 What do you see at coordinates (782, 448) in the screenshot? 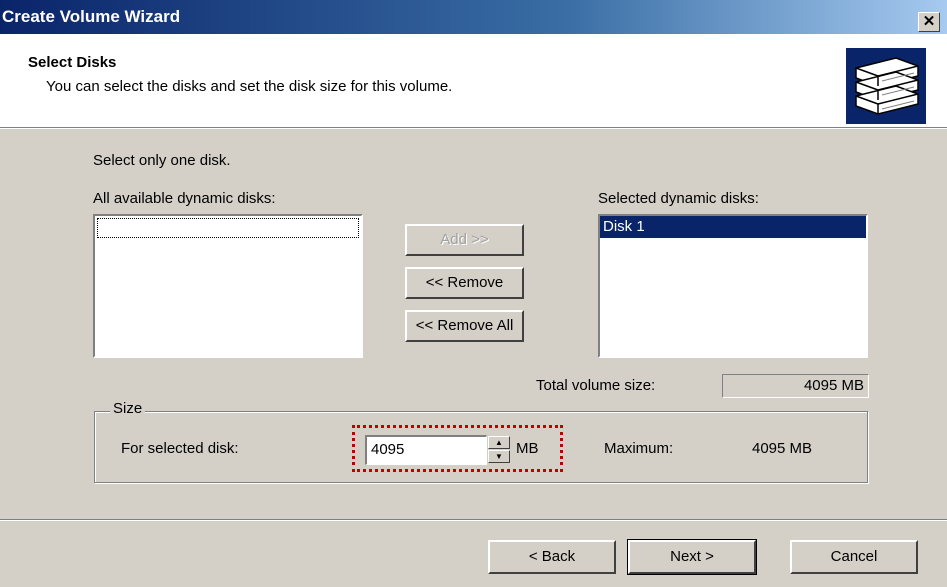
I see `maximum-value: 4095 MB` at bounding box center [782, 448].